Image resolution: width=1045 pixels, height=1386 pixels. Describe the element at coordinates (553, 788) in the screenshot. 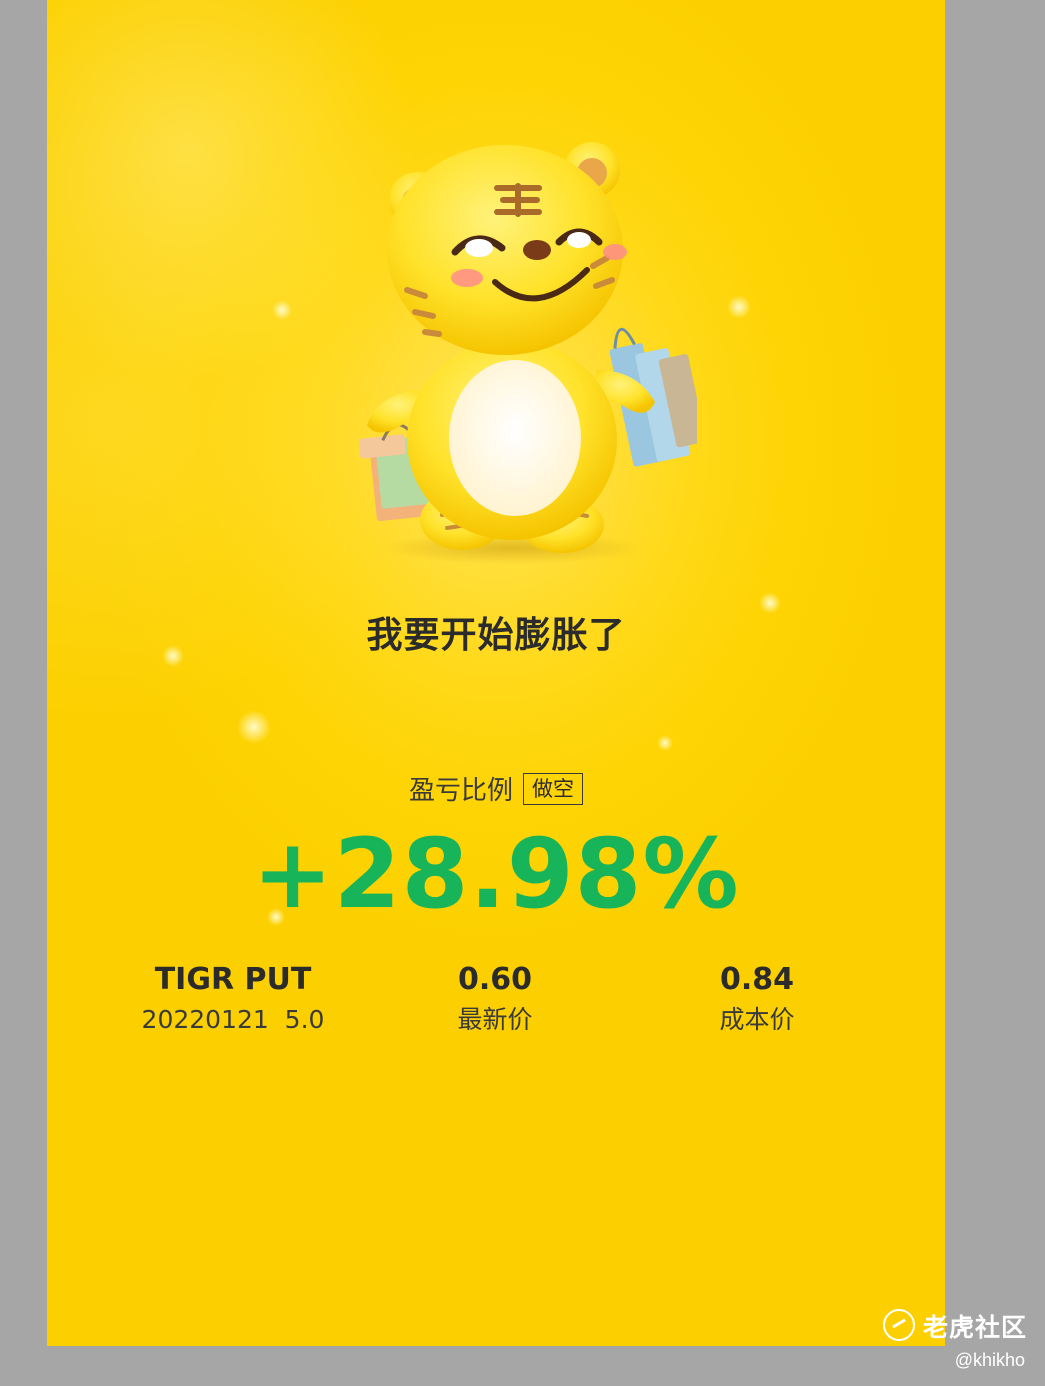

I see `position-side-badge: 做空` at that location.